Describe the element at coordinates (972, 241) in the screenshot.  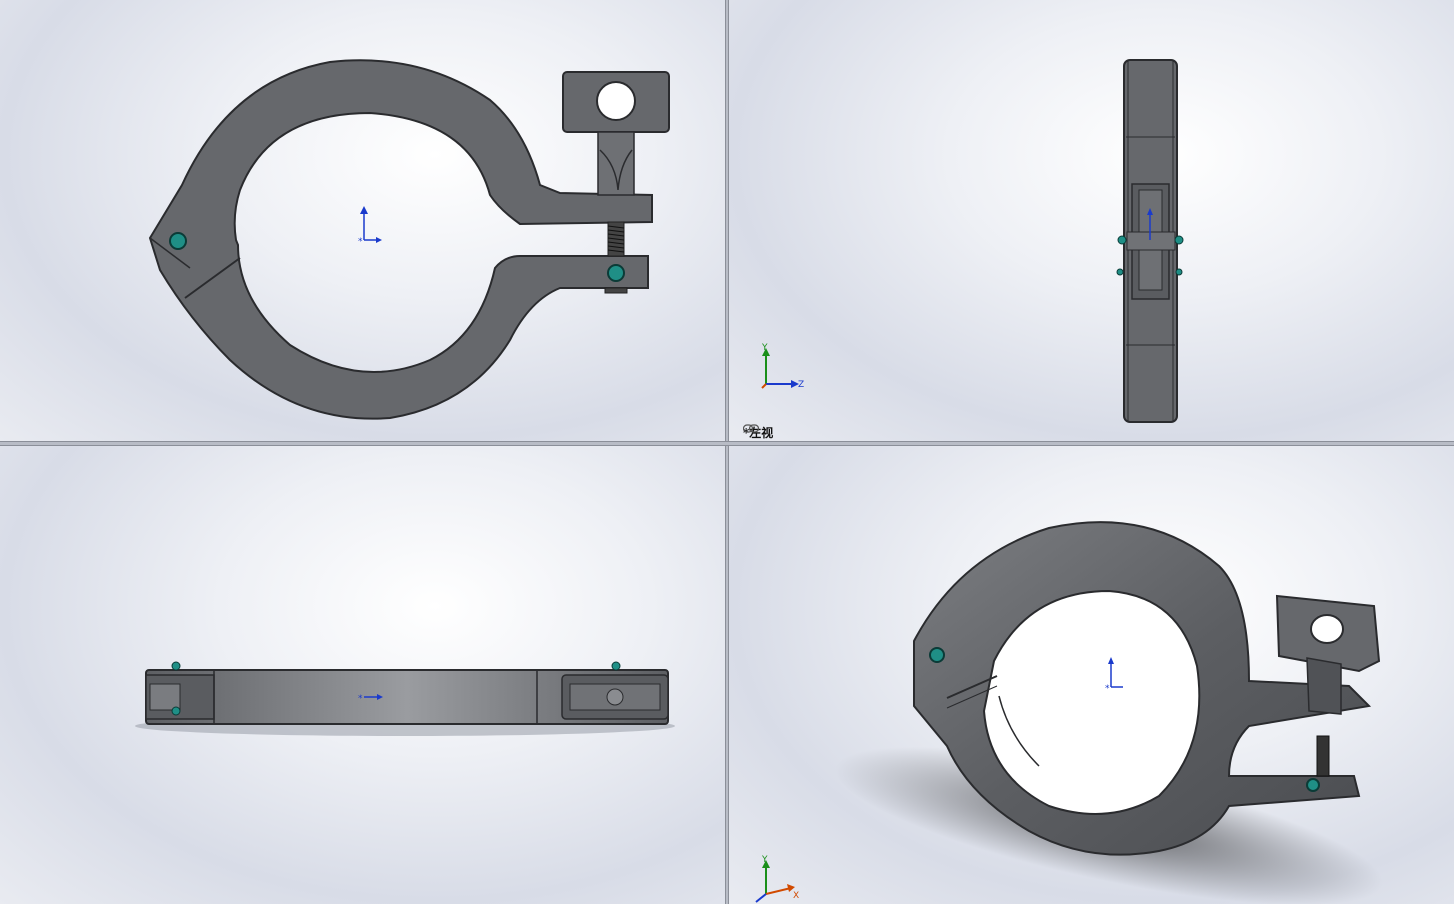
I see `left-view-drawing: Y Z` at that location.